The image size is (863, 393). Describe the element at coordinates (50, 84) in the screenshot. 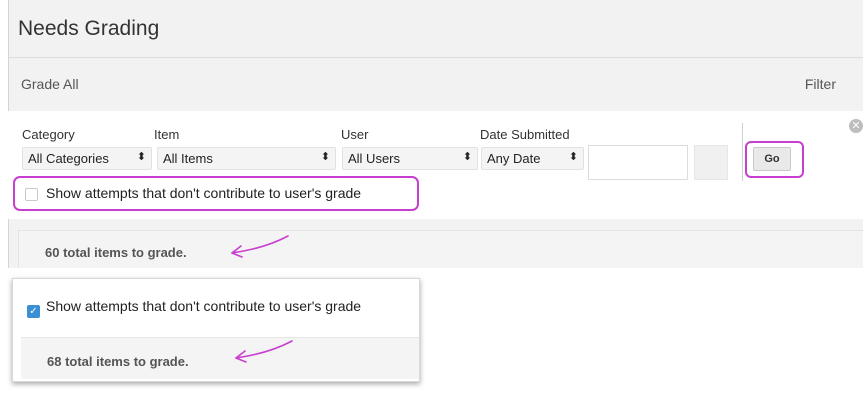

I see `grade-all-link: Grade All` at that location.